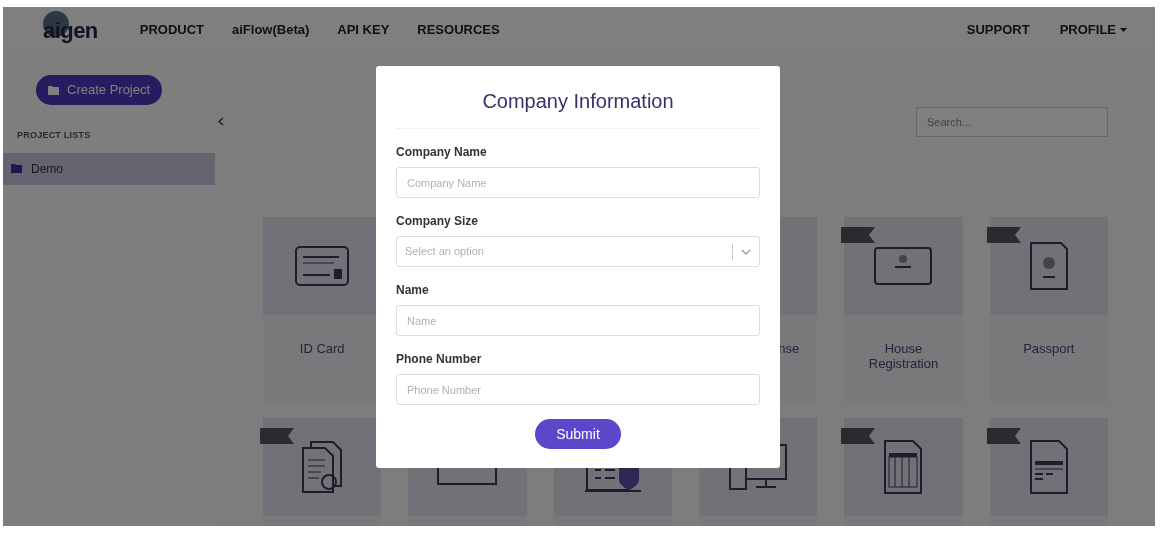  What do you see at coordinates (903, 356) in the screenshot?
I see `card-title: House Registration` at bounding box center [903, 356].